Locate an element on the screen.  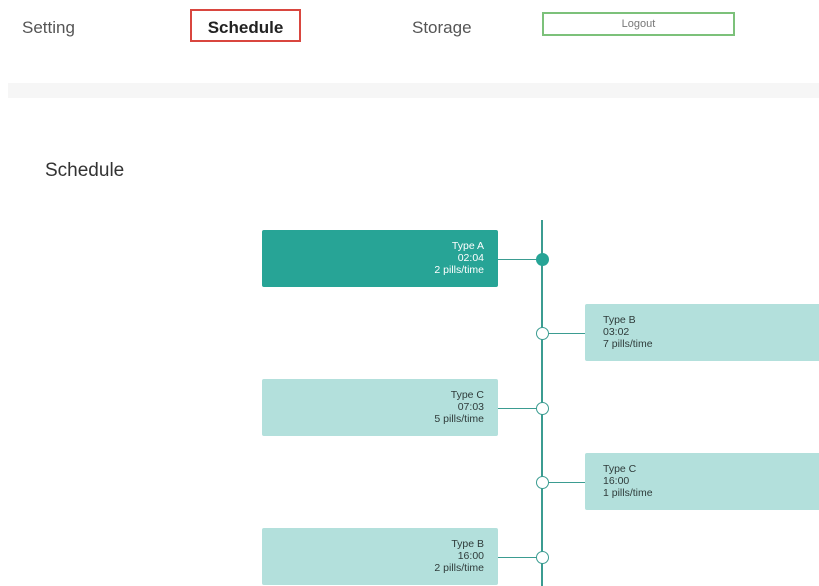
schedule-event-card: Type C 16:00 1 pills/time is located at coordinates (702, 481).